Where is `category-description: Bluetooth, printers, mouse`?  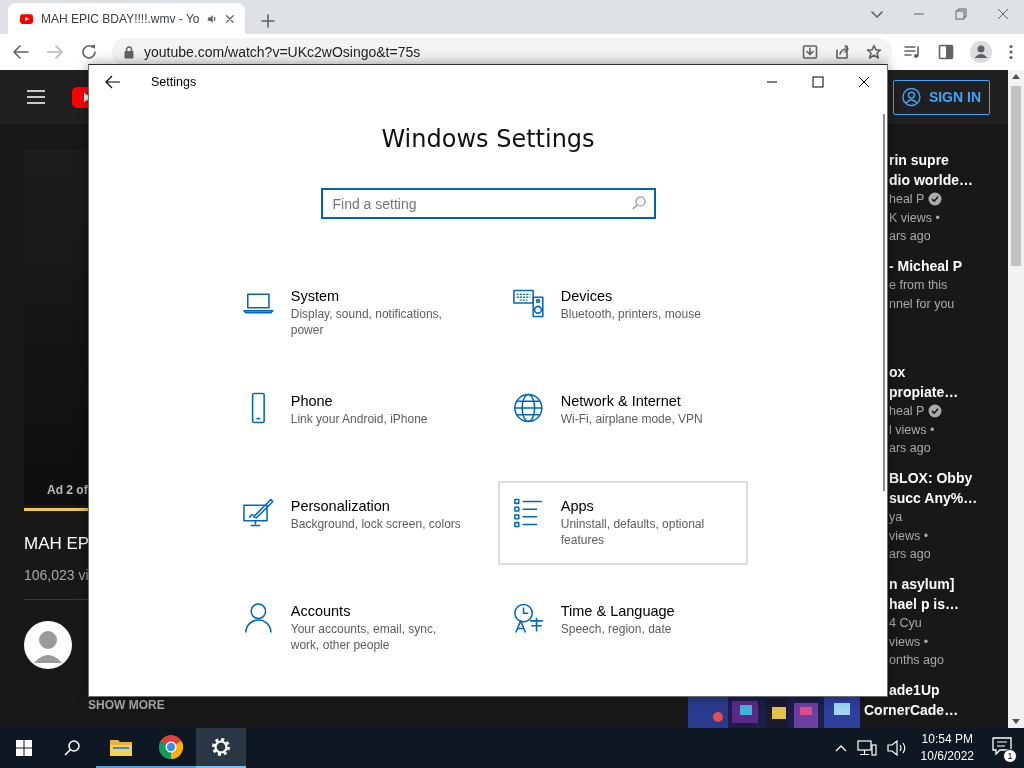 category-description: Bluetooth, printers, mouse is located at coordinates (631, 314).